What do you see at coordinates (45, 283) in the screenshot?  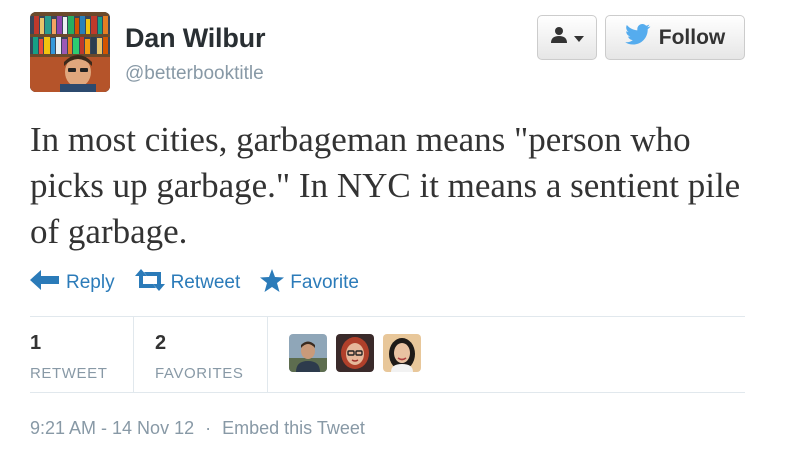 I see `reply-icon` at bounding box center [45, 283].